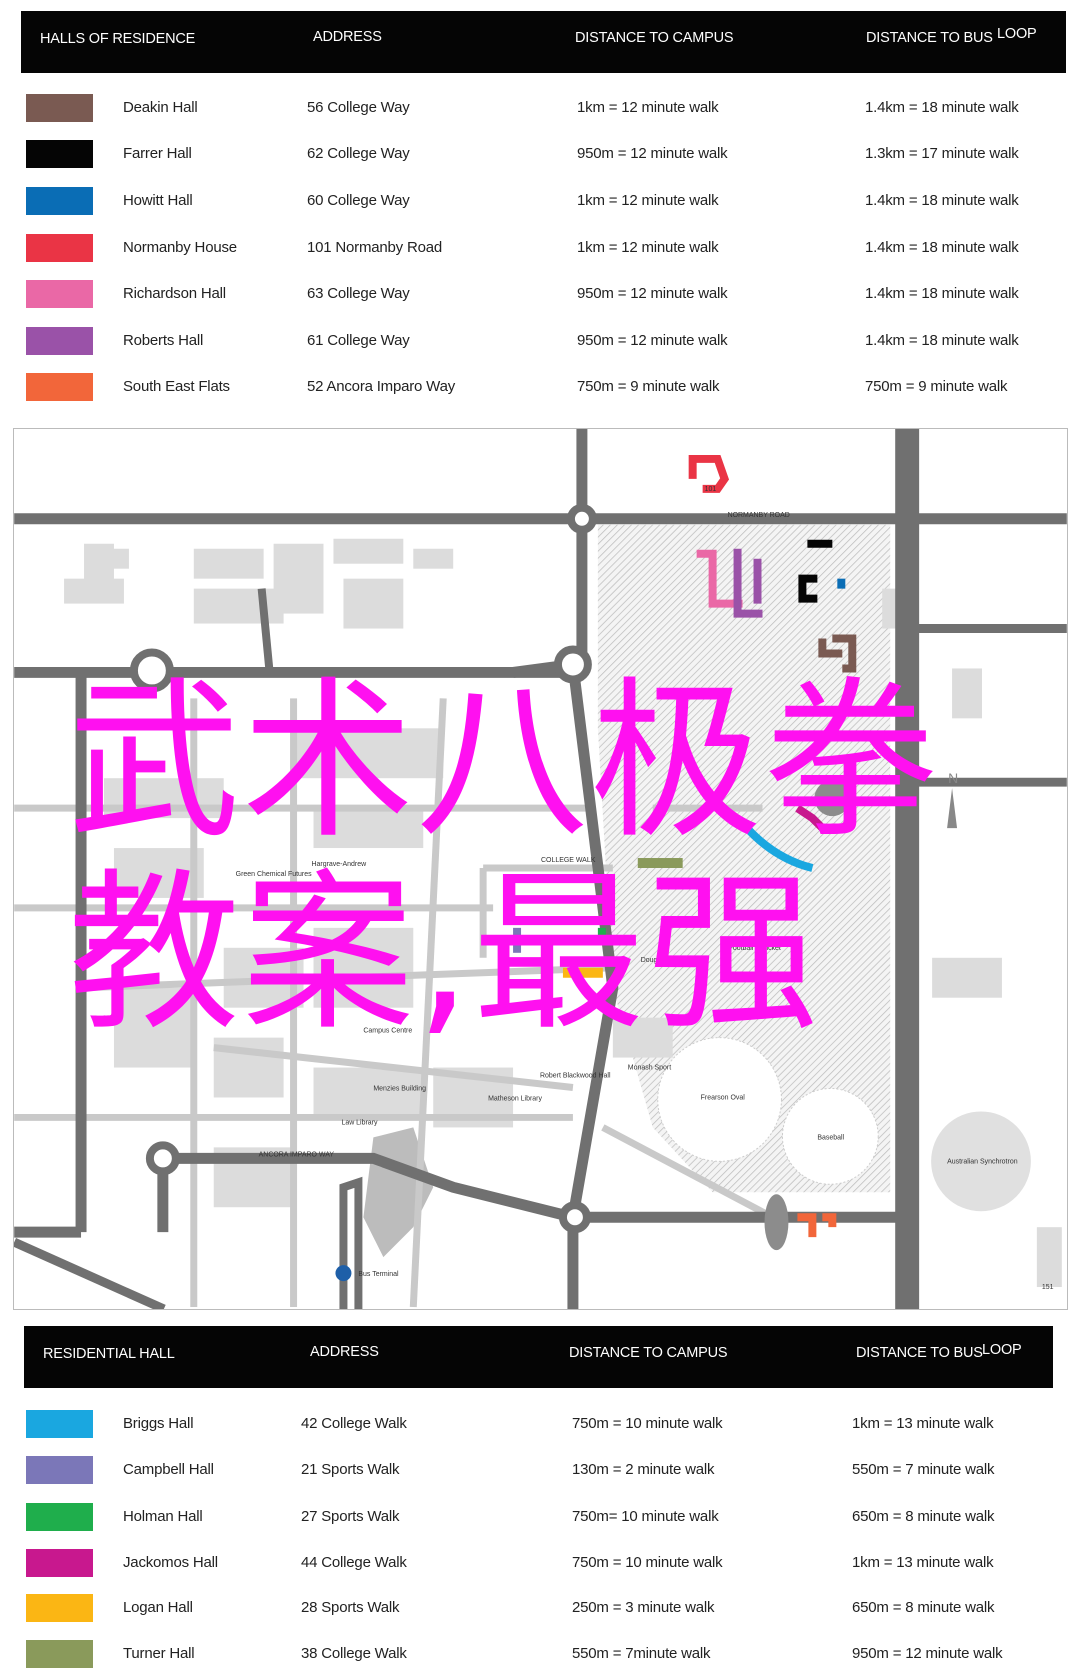 This screenshot has height=1677, width=1080. What do you see at coordinates (953, 778) in the screenshot?
I see `north-arrow-icon: N` at bounding box center [953, 778].